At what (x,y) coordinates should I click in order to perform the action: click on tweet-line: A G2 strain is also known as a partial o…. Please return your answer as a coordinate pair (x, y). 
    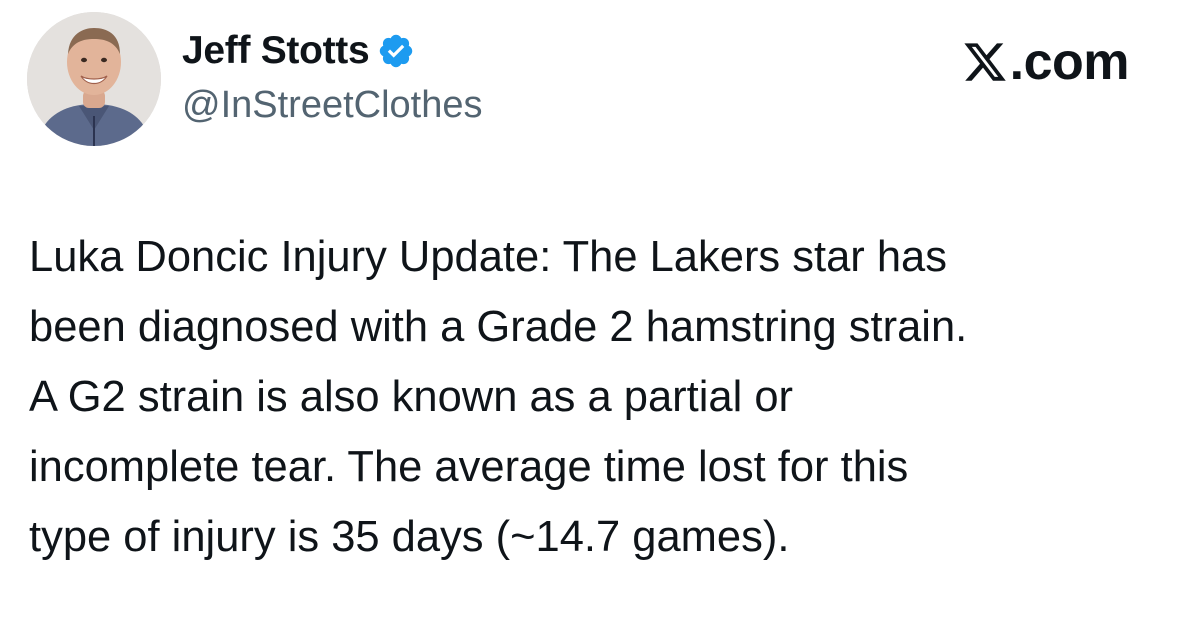
    Looking at the image, I should click on (411, 397).